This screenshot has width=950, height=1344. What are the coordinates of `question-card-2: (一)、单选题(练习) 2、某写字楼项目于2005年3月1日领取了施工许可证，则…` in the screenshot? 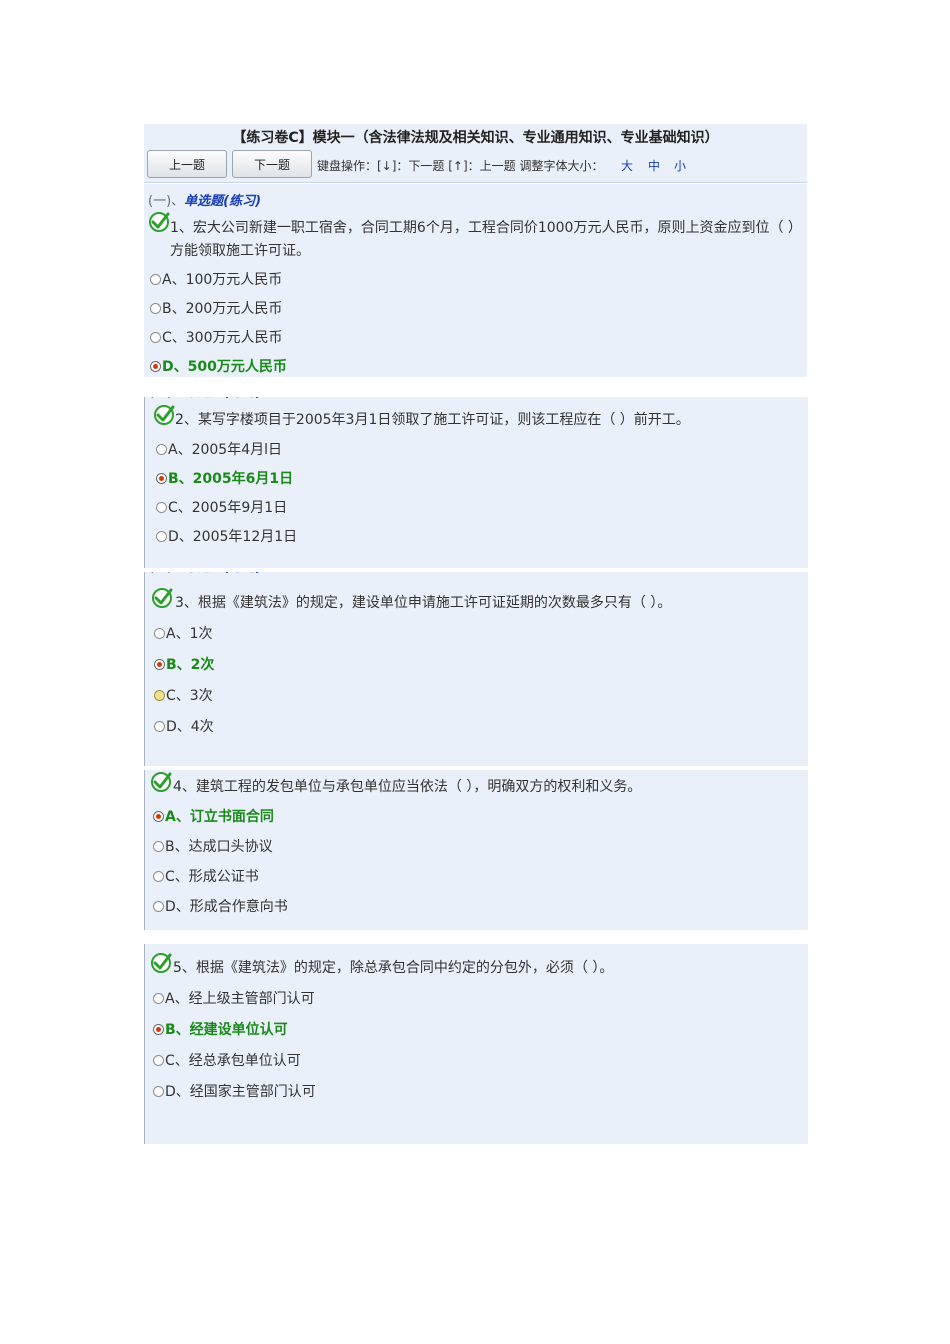 It's located at (476, 482).